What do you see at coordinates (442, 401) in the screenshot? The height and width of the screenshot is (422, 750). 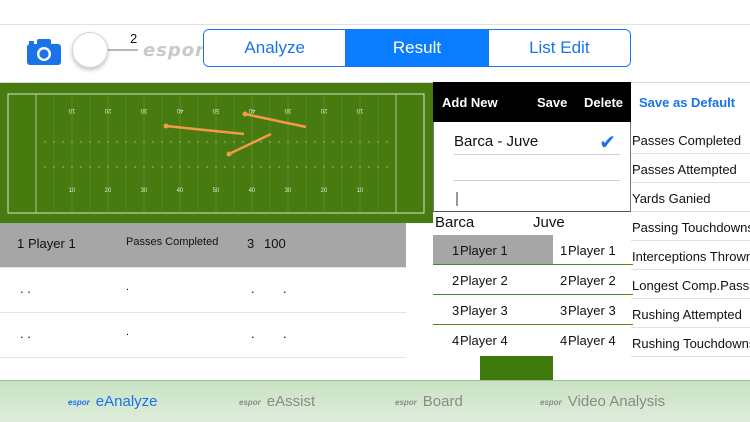 I see `tab-label: Board` at bounding box center [442, 401].